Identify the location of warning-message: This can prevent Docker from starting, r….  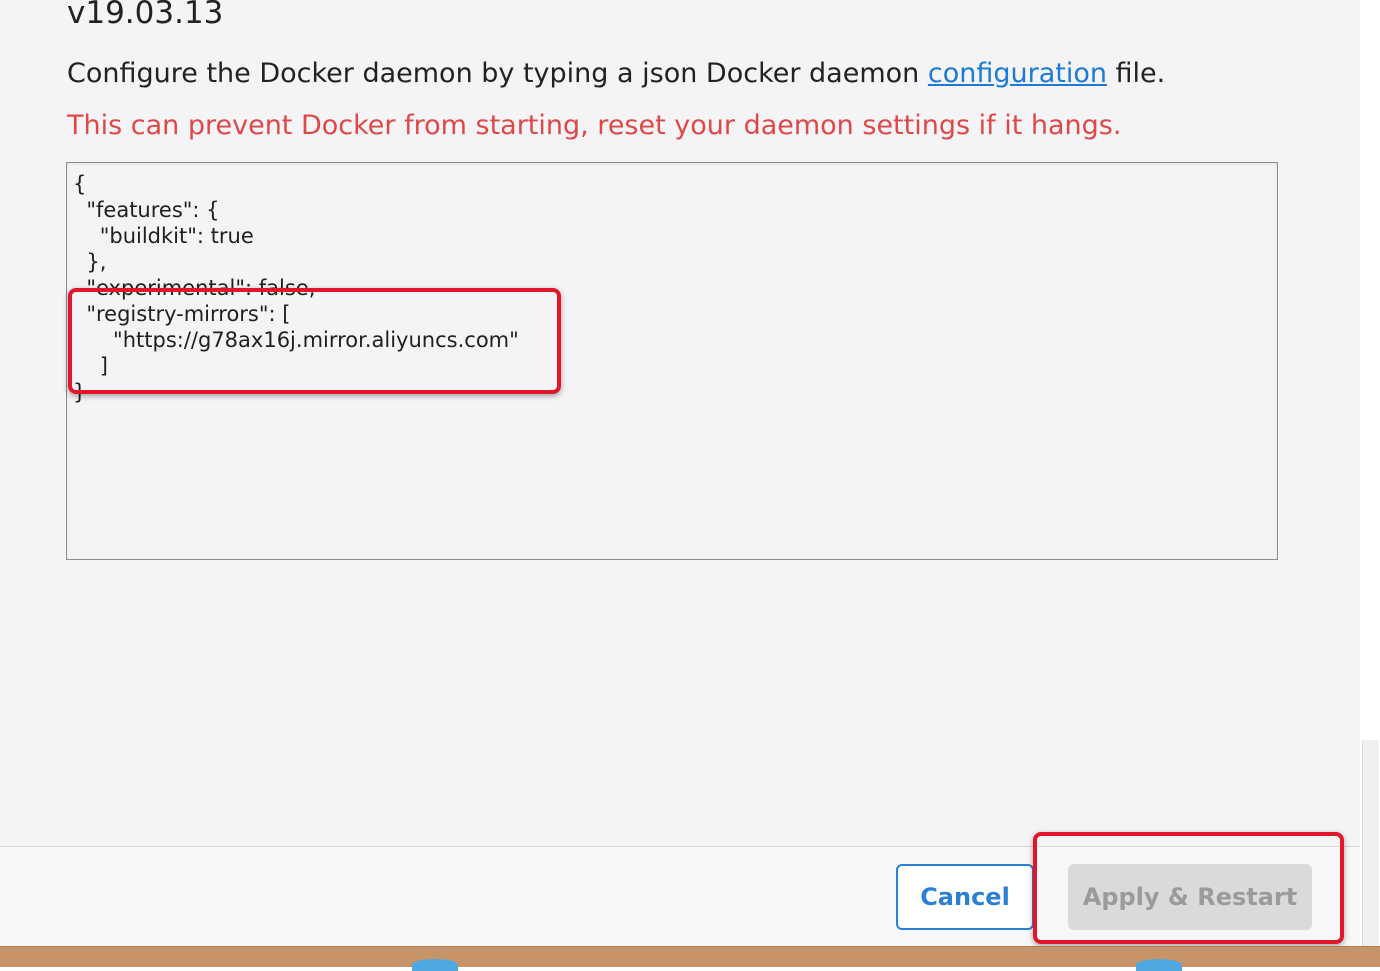
(594, 125).